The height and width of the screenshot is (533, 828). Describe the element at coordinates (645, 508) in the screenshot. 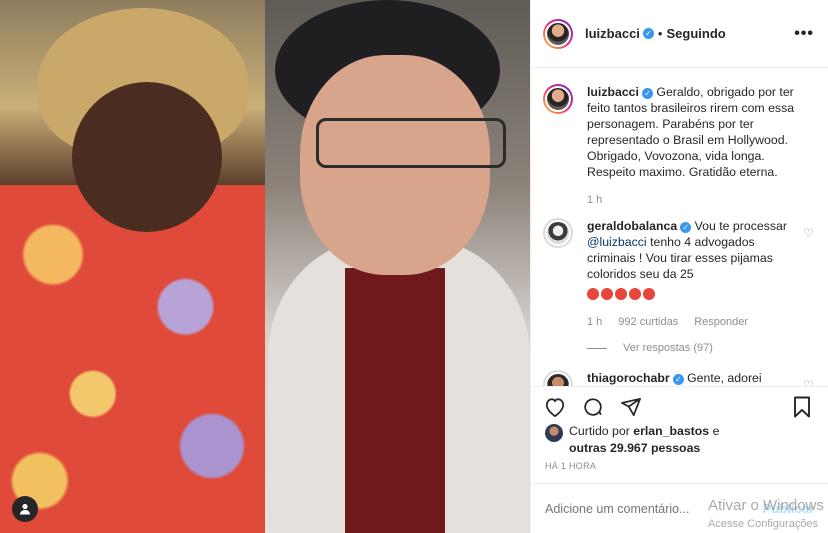

I see `comment-input` at that location.